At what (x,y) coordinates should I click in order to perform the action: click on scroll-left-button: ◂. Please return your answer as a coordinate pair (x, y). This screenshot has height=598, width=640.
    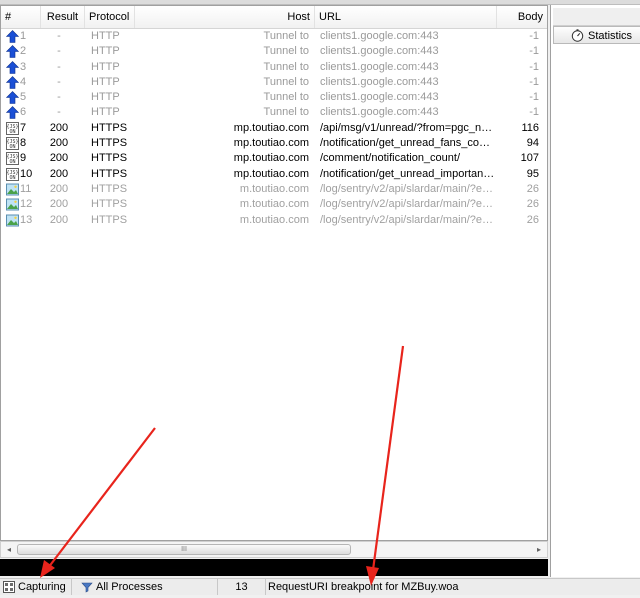
    Looking at the image, I should click on (9, 549).